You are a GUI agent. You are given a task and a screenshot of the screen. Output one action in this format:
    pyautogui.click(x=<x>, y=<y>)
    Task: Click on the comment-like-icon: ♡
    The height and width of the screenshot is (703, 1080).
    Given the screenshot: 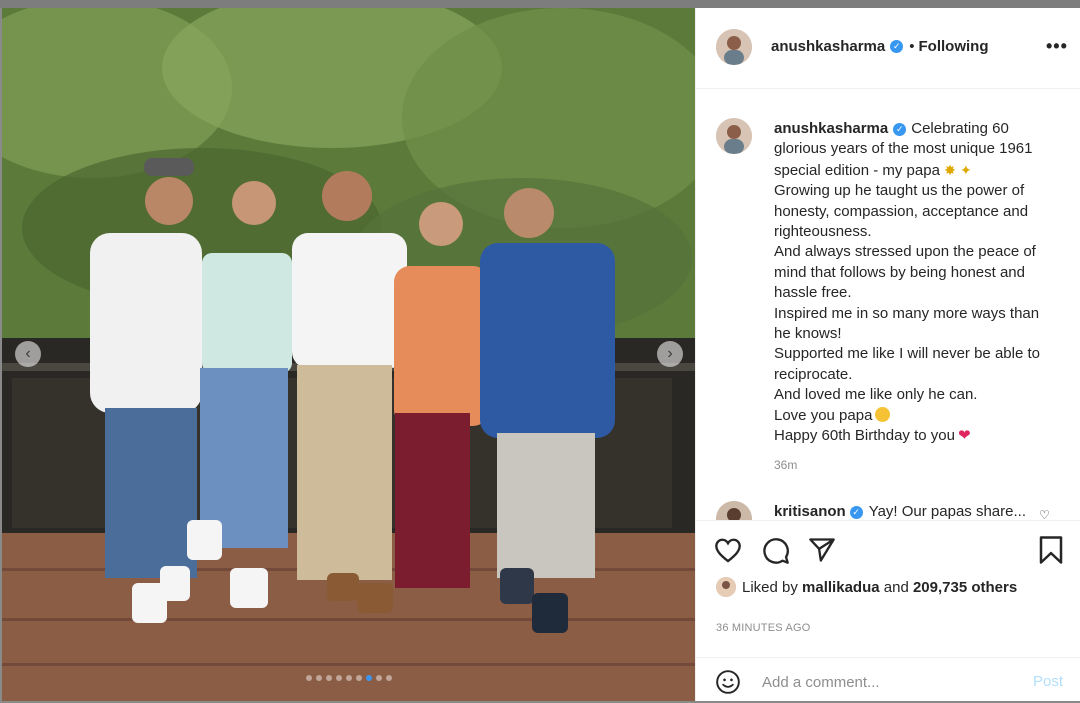 What is the action you would take?
    pyautogui.click(x=1044, y=514)
    